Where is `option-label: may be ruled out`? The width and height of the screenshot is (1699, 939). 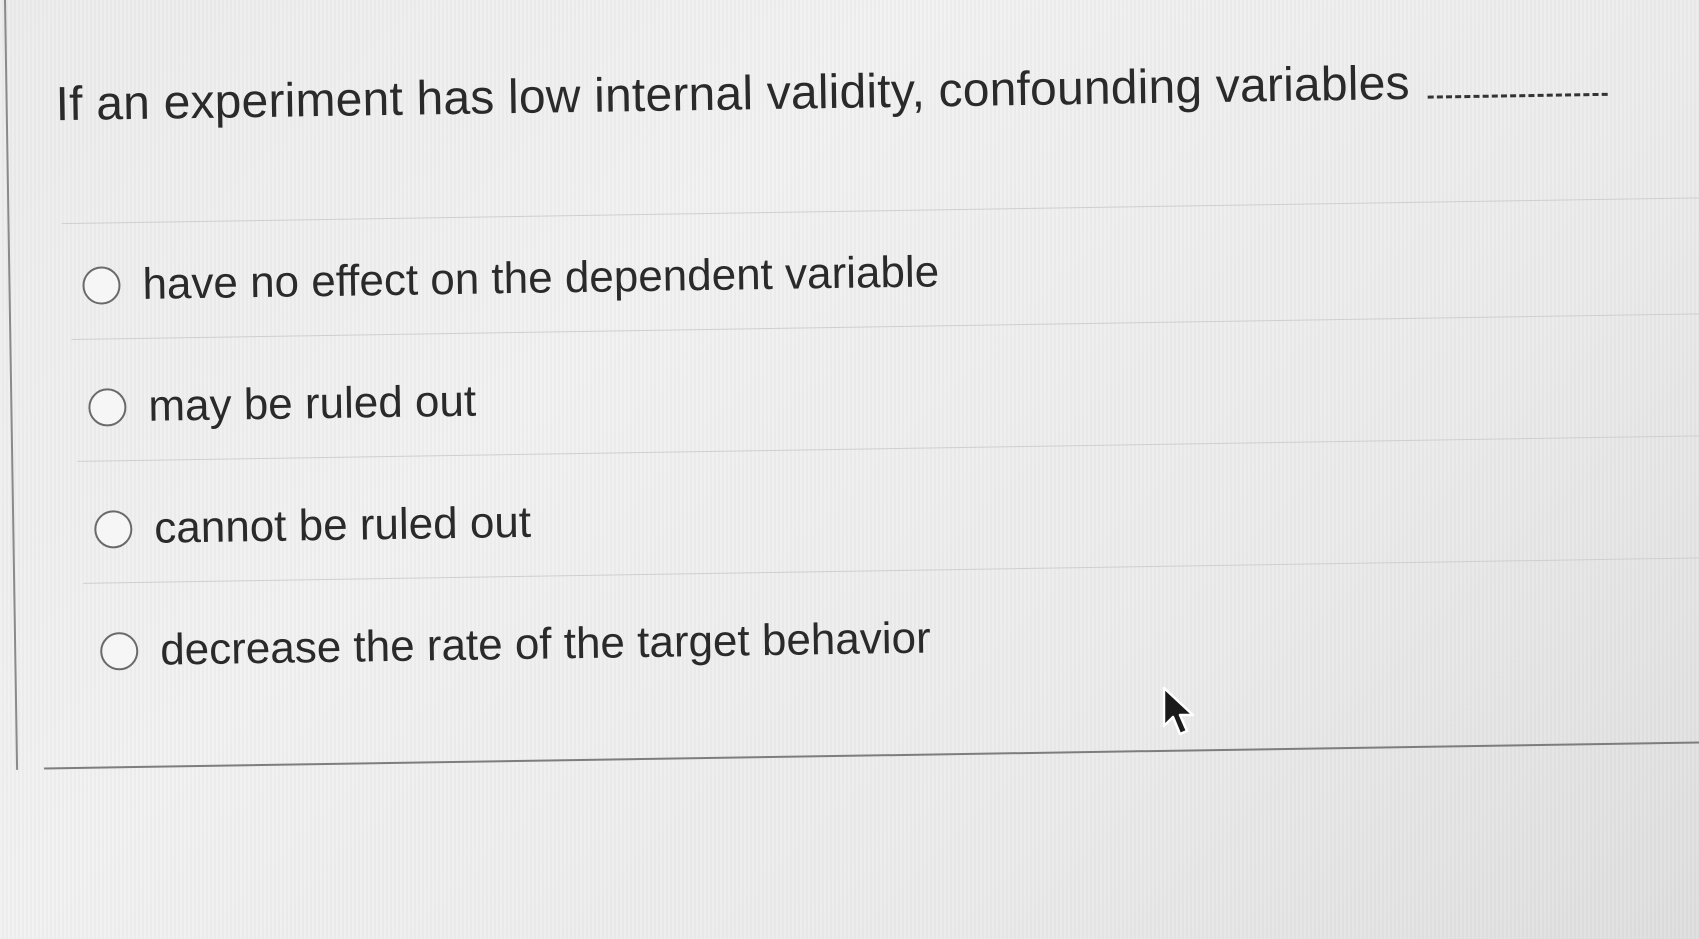
option-label: may be ruled out is located at coordinates (312, 403).